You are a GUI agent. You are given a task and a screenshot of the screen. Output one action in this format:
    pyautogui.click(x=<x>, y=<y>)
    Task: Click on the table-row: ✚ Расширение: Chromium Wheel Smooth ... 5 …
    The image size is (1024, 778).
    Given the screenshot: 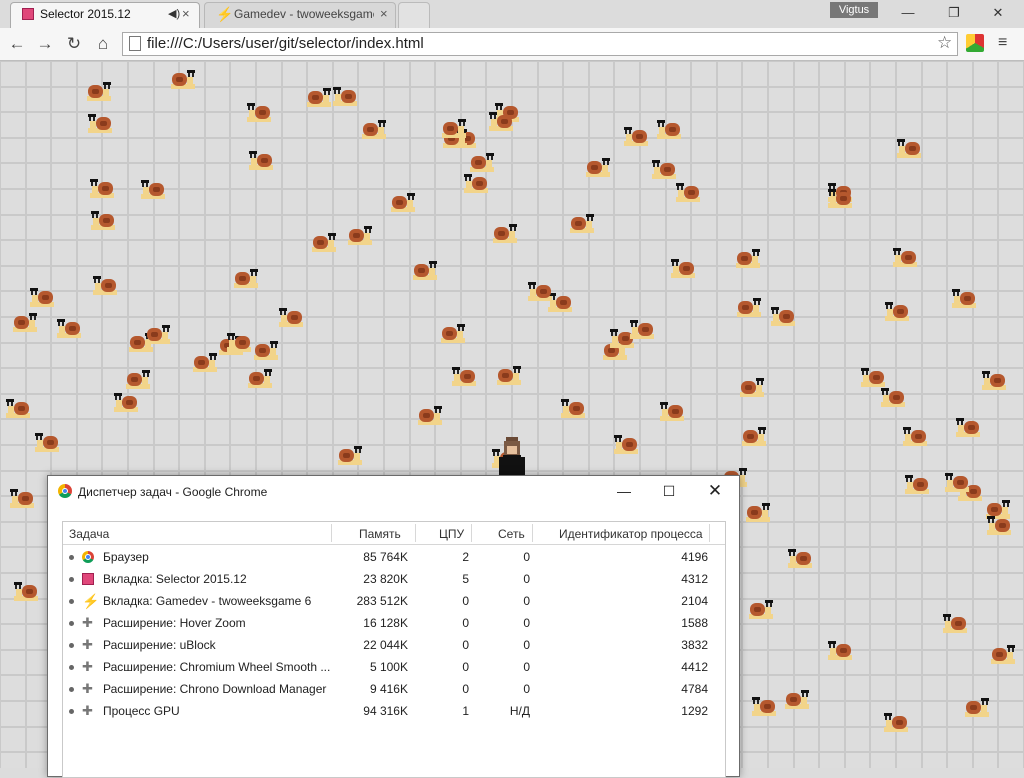 What is the action you would take?
    pyautogui.click(x=394, y=667)
    